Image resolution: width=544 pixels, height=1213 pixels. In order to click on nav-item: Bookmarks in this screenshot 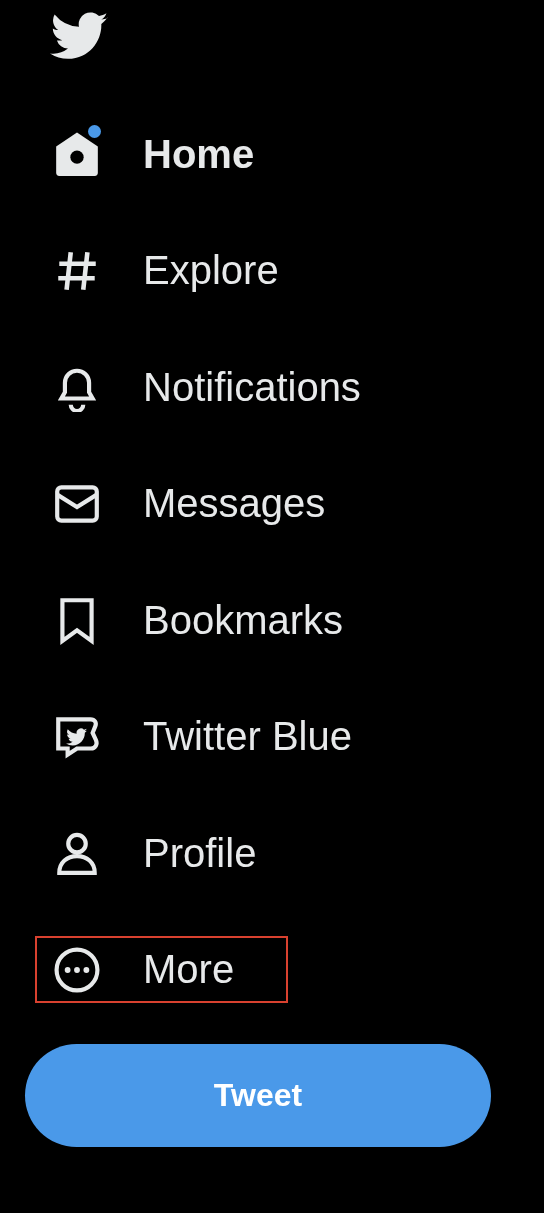, I will do `click(216, 620)`.